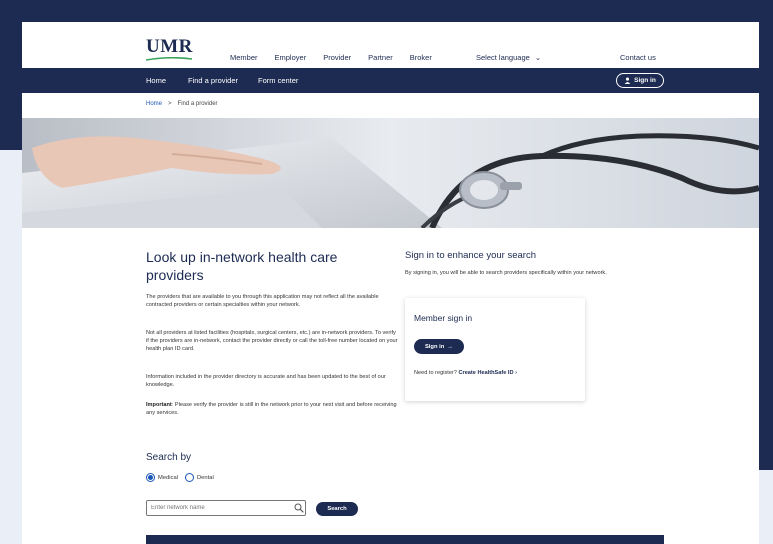  What do you see at coordinates (516, 373) in the screenshot?
I see `chevron-right-icon: ›` at bounding box center [516, 373].